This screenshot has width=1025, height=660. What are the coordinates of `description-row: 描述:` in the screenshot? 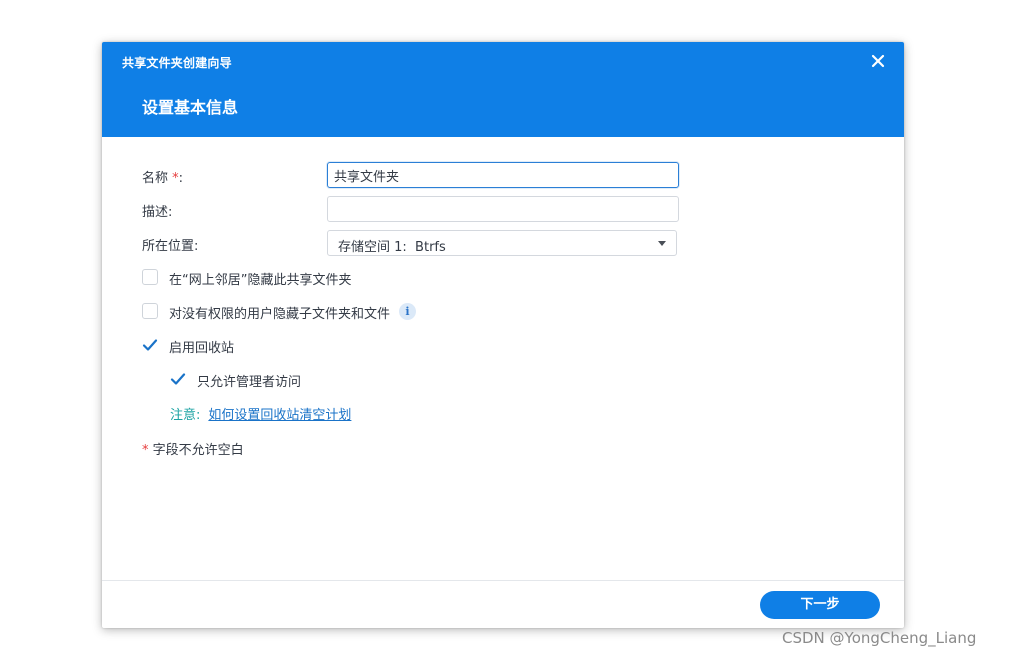 It's located at (412, 209).